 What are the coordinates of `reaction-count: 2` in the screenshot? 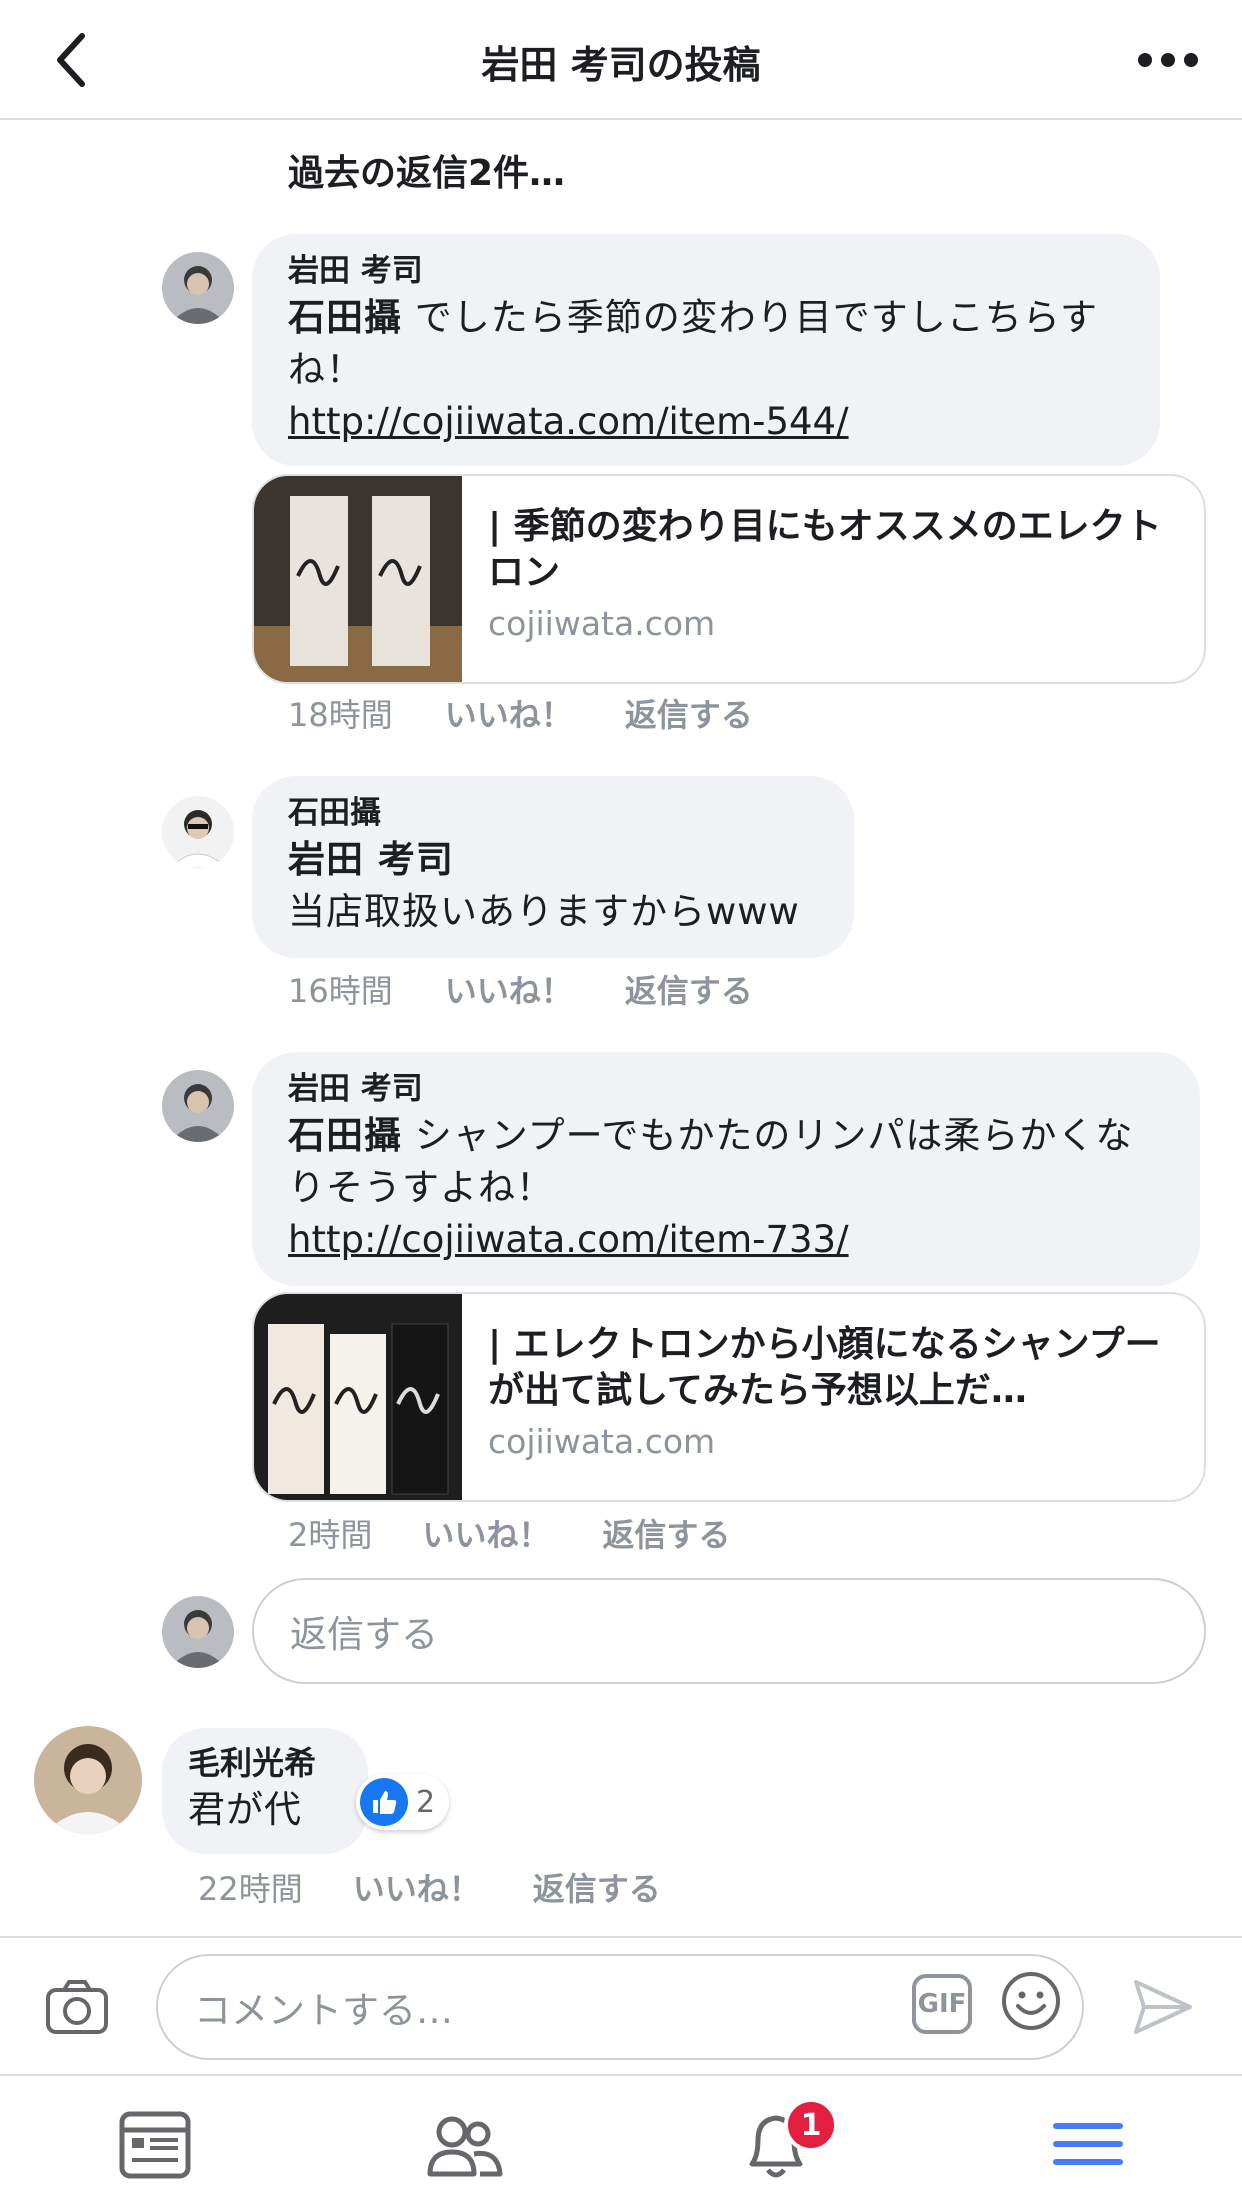 It's located at (403, 1802).